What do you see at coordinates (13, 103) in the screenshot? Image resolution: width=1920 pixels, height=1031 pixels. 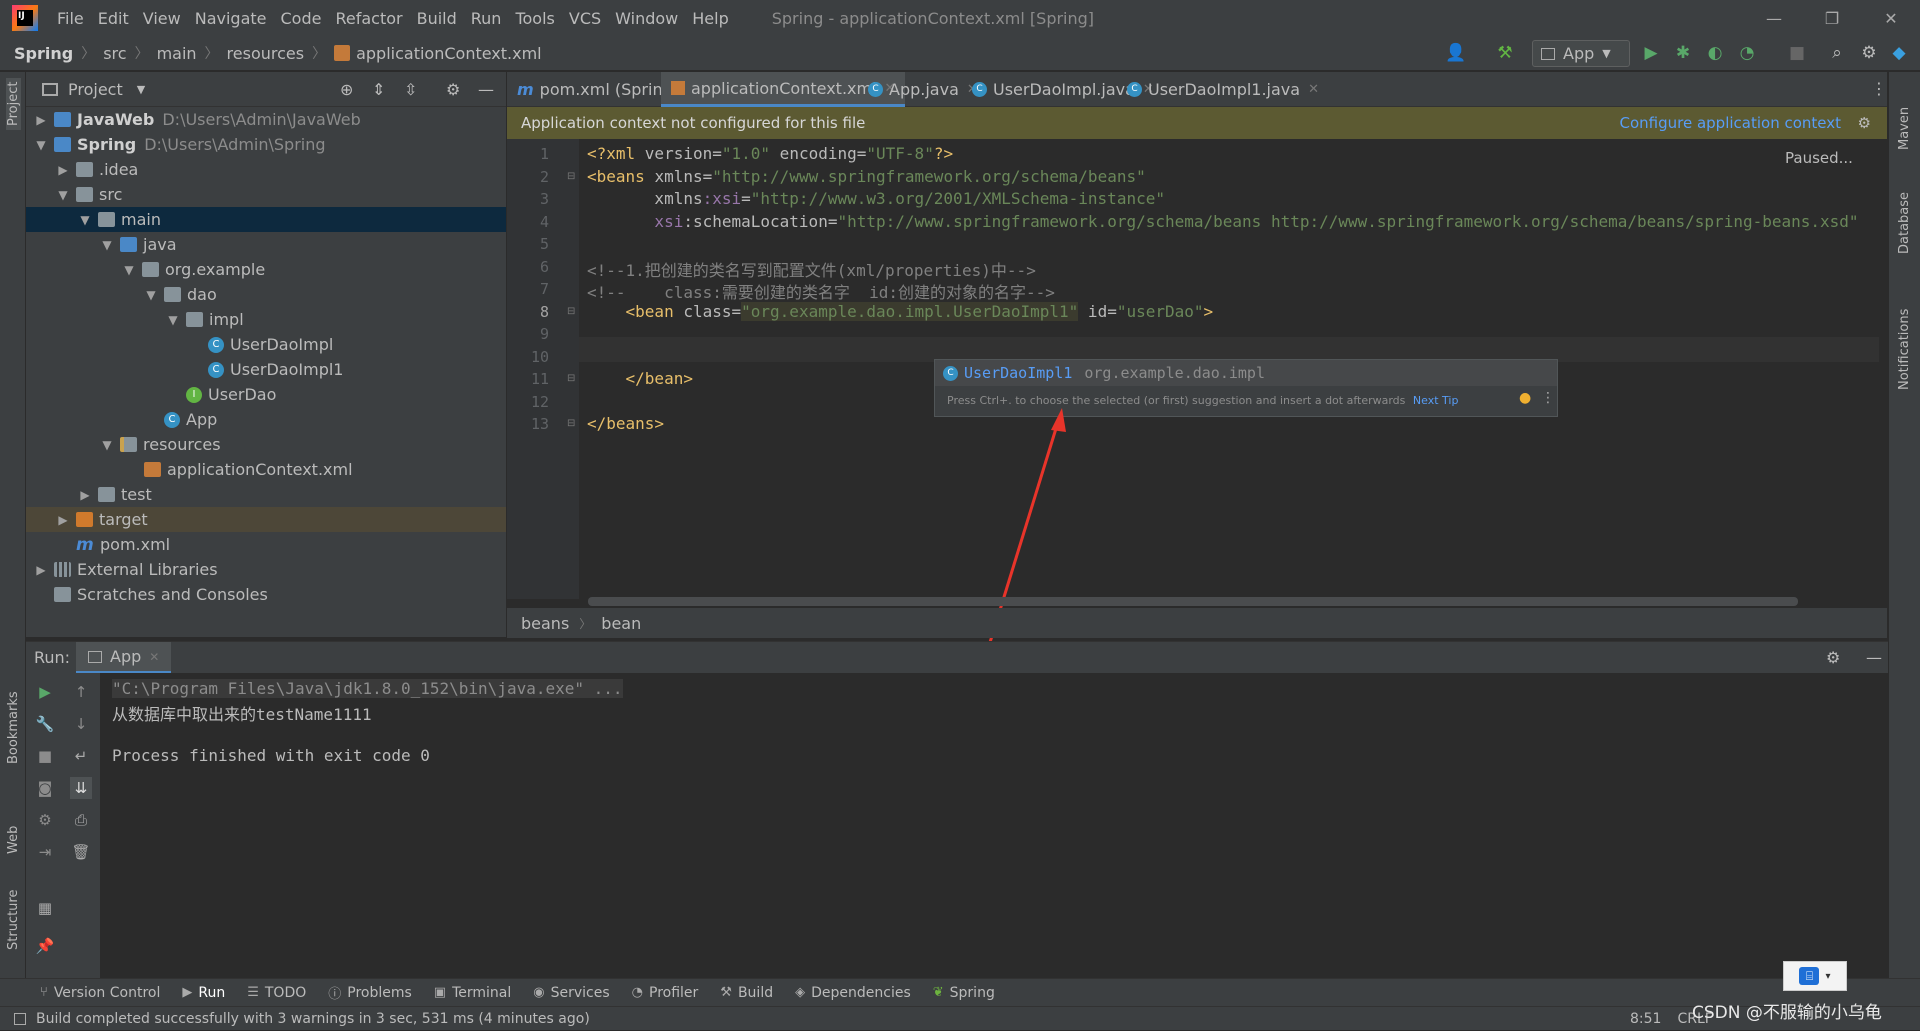 I see `stripe-project: Project` at bounding box center [13, 103].